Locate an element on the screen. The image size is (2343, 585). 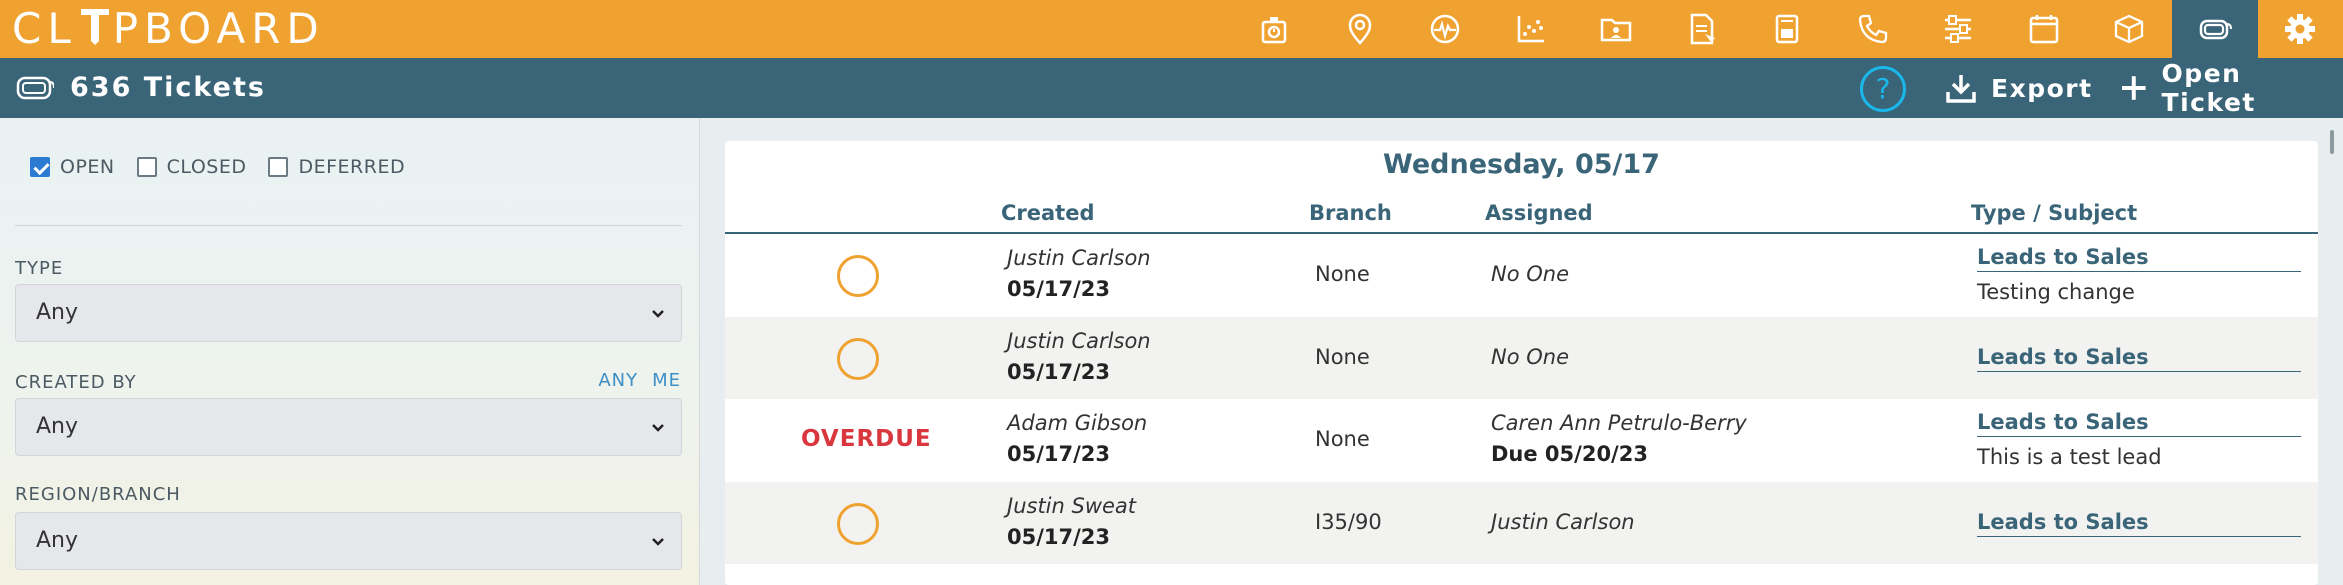
overdue-badge: OVERDUE is located at coordinates (866, 439).